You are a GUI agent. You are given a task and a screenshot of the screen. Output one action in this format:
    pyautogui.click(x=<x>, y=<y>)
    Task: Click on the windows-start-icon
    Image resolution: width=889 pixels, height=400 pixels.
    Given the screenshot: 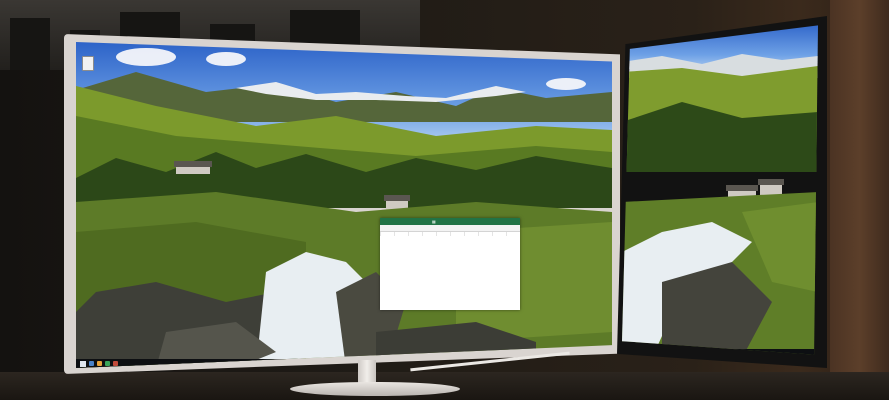 What is the action you would take?
    pyautogui.click(x=83, y=363)
    